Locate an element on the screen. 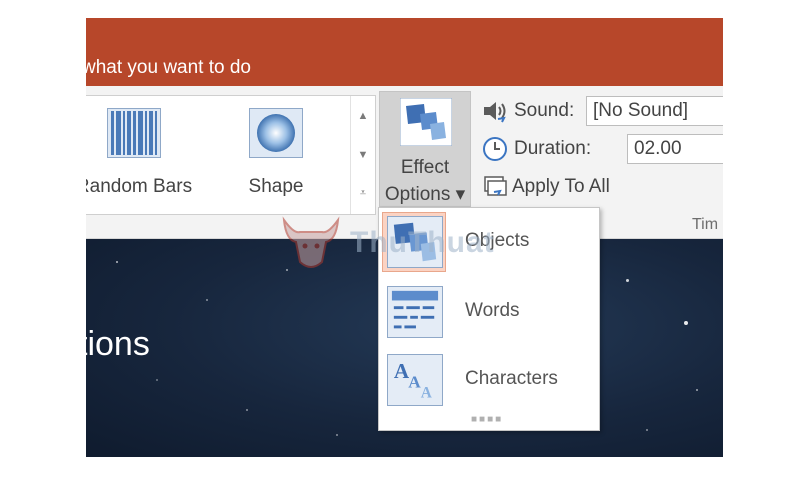 The width and height of the screenshot is (800, 487). effect-options-label-1: Effect is located at coordinates (425, 167).